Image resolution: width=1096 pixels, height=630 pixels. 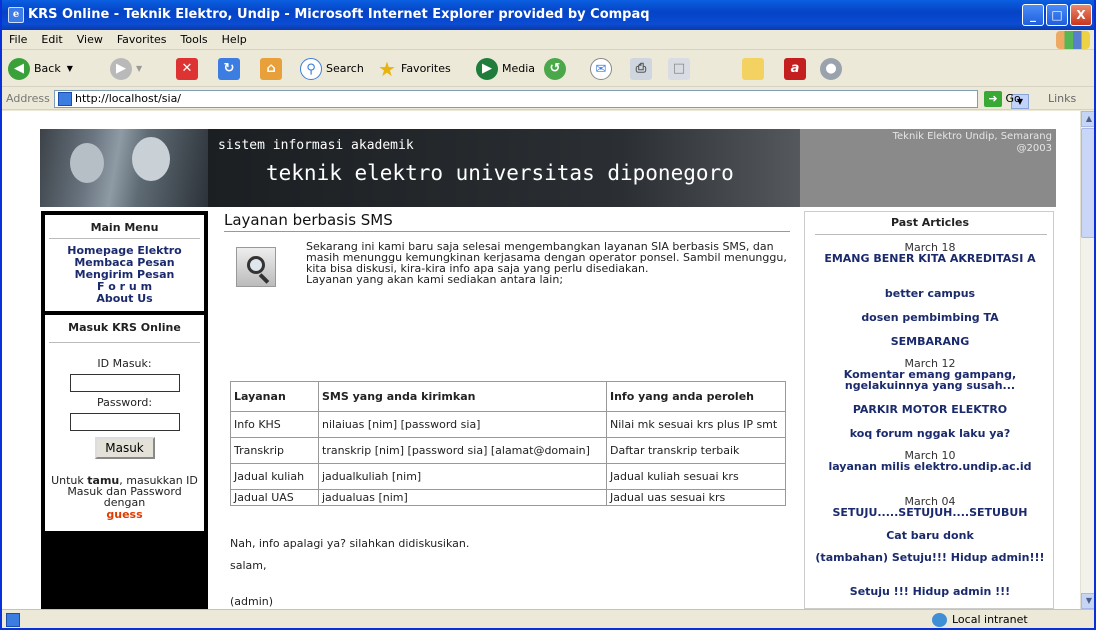 I want to click on article-item: PARKIR MOTOR ELEKTRO, so click(x=930, y=409).